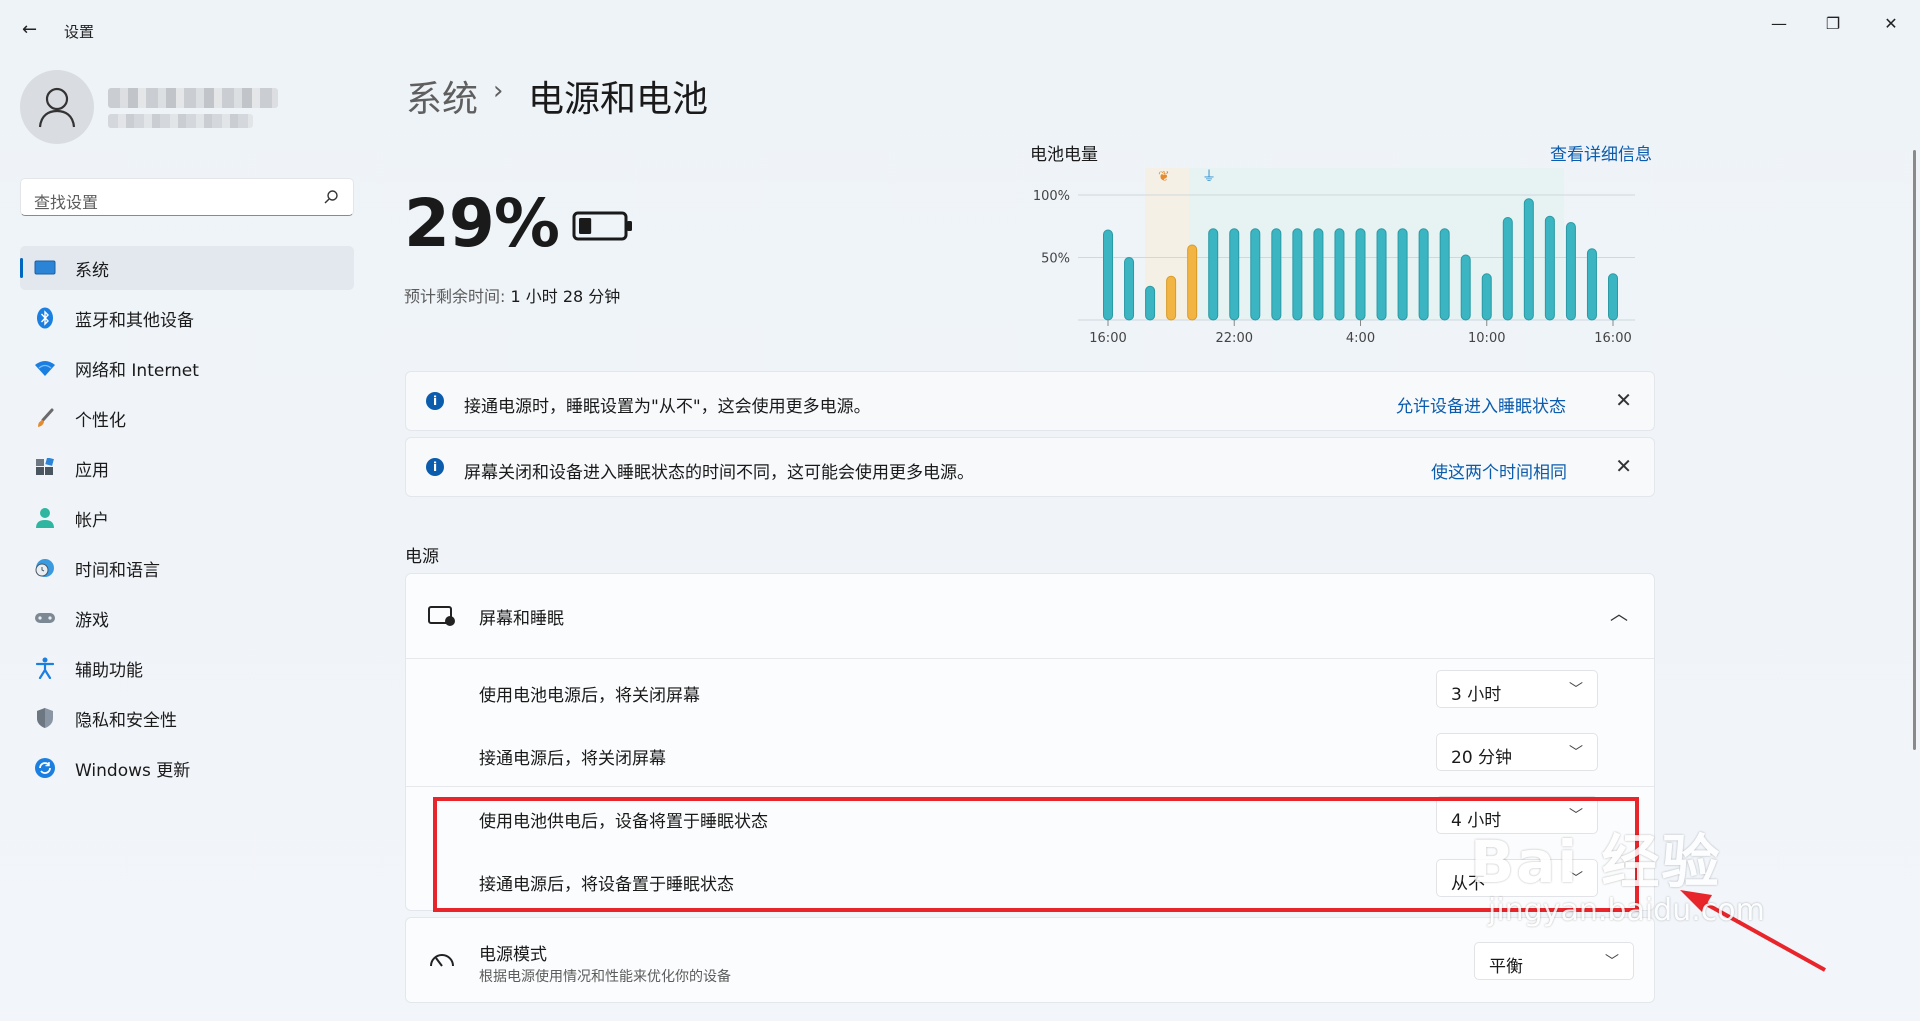  What do you see at coordinates (187, 568) in the screenshot?
I see `sidebar-item-time-language: 时间和语言` at bounding box center [187, 568].